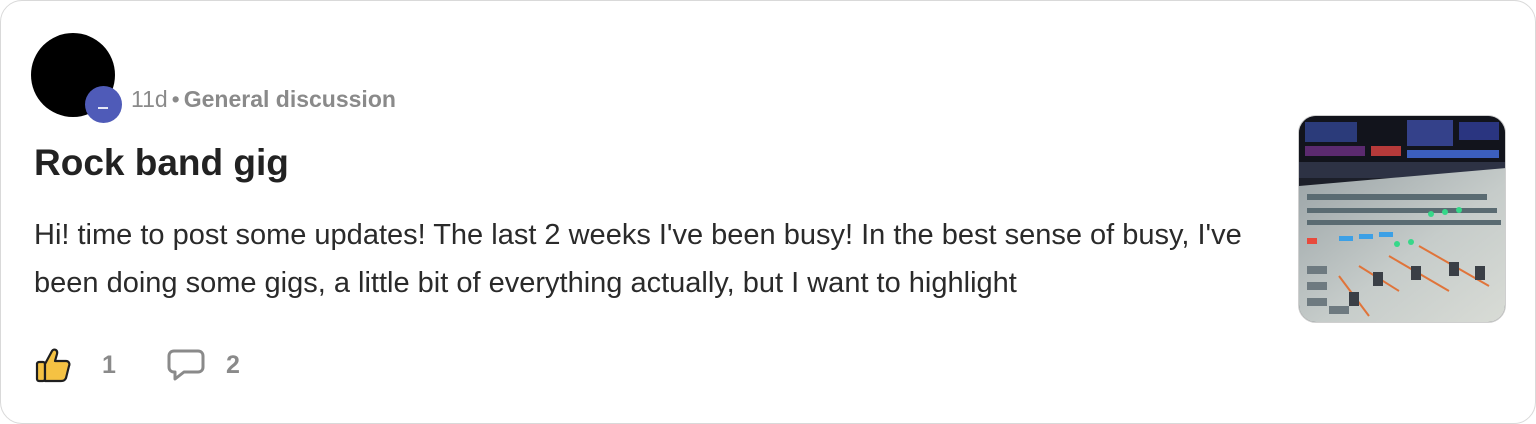  Describe the element at coordinates (233, 364) in the screenshot. I see `comment-count: 2` at that location.